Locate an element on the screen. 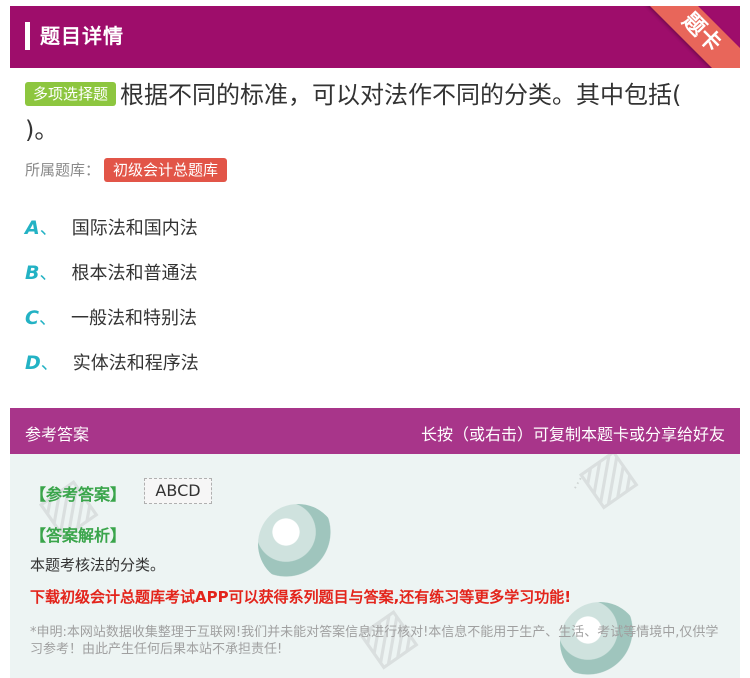 This screenshot has width=750, height=678. option-letter: A is located at coordinates (32, 228).